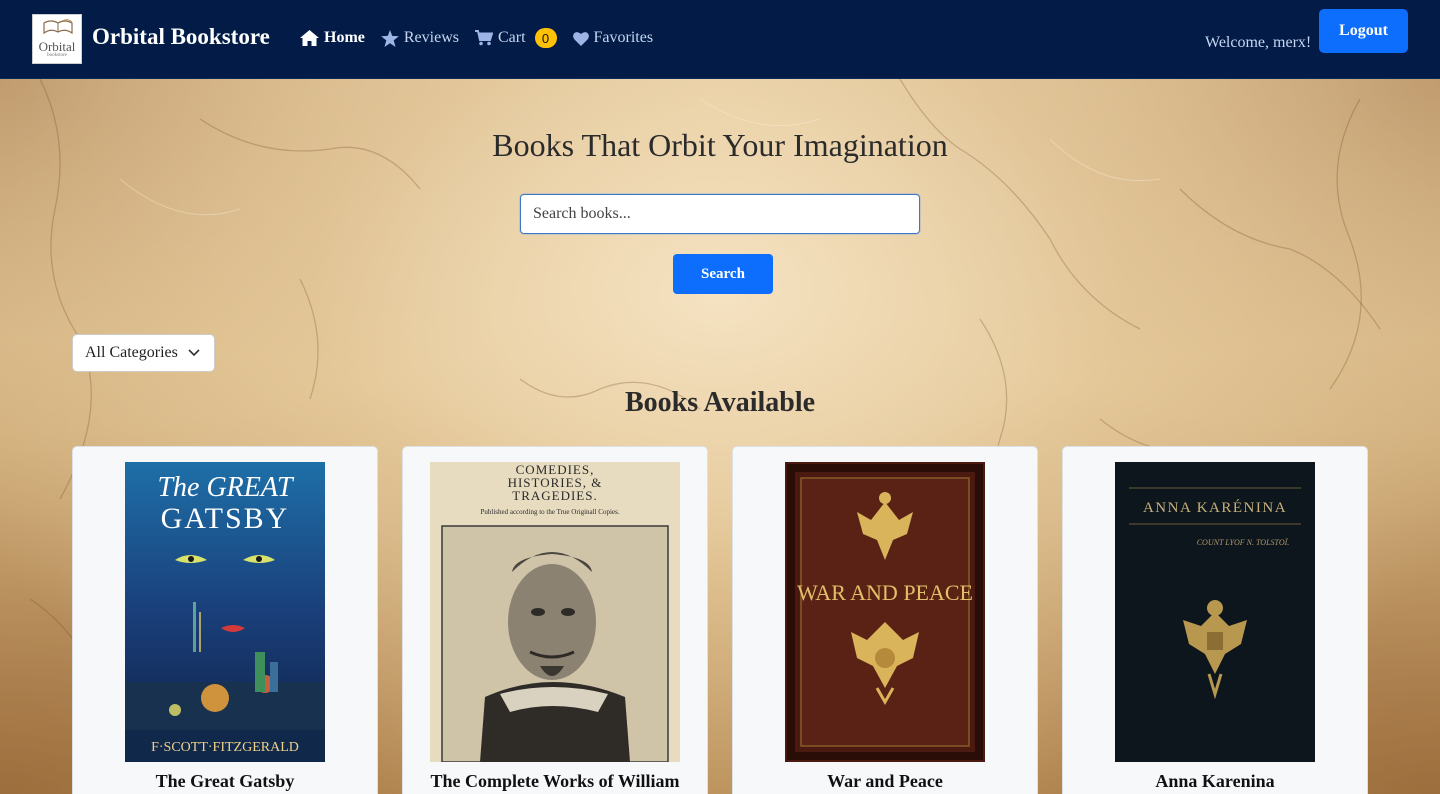  I want to click on welcome-message: Welcome, merx!, so click(1258, 42).